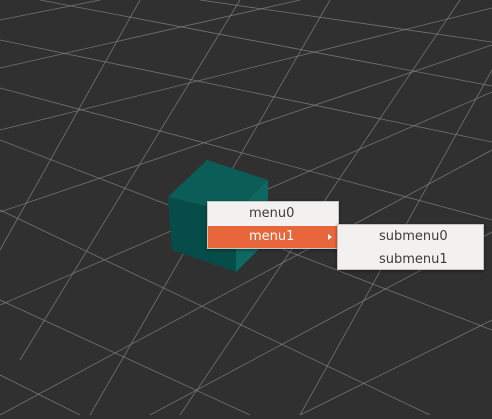 Image resolution: width=492 pixels, height=419 pixels. I want to click on menu-item-label: menu1, so click(272, 236).